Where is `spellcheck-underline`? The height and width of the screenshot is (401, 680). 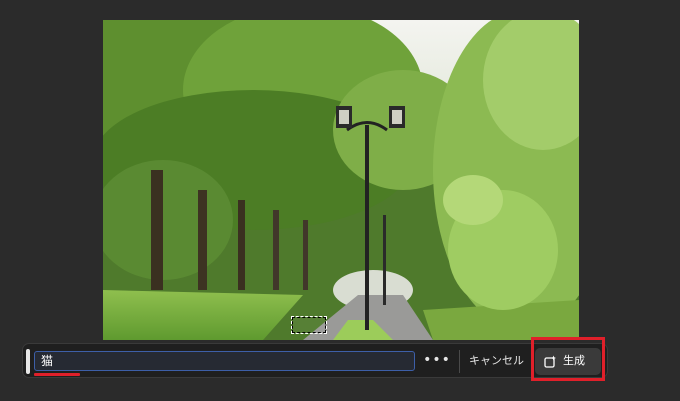
spellcheck-underline is located at coordinates (57, 374).